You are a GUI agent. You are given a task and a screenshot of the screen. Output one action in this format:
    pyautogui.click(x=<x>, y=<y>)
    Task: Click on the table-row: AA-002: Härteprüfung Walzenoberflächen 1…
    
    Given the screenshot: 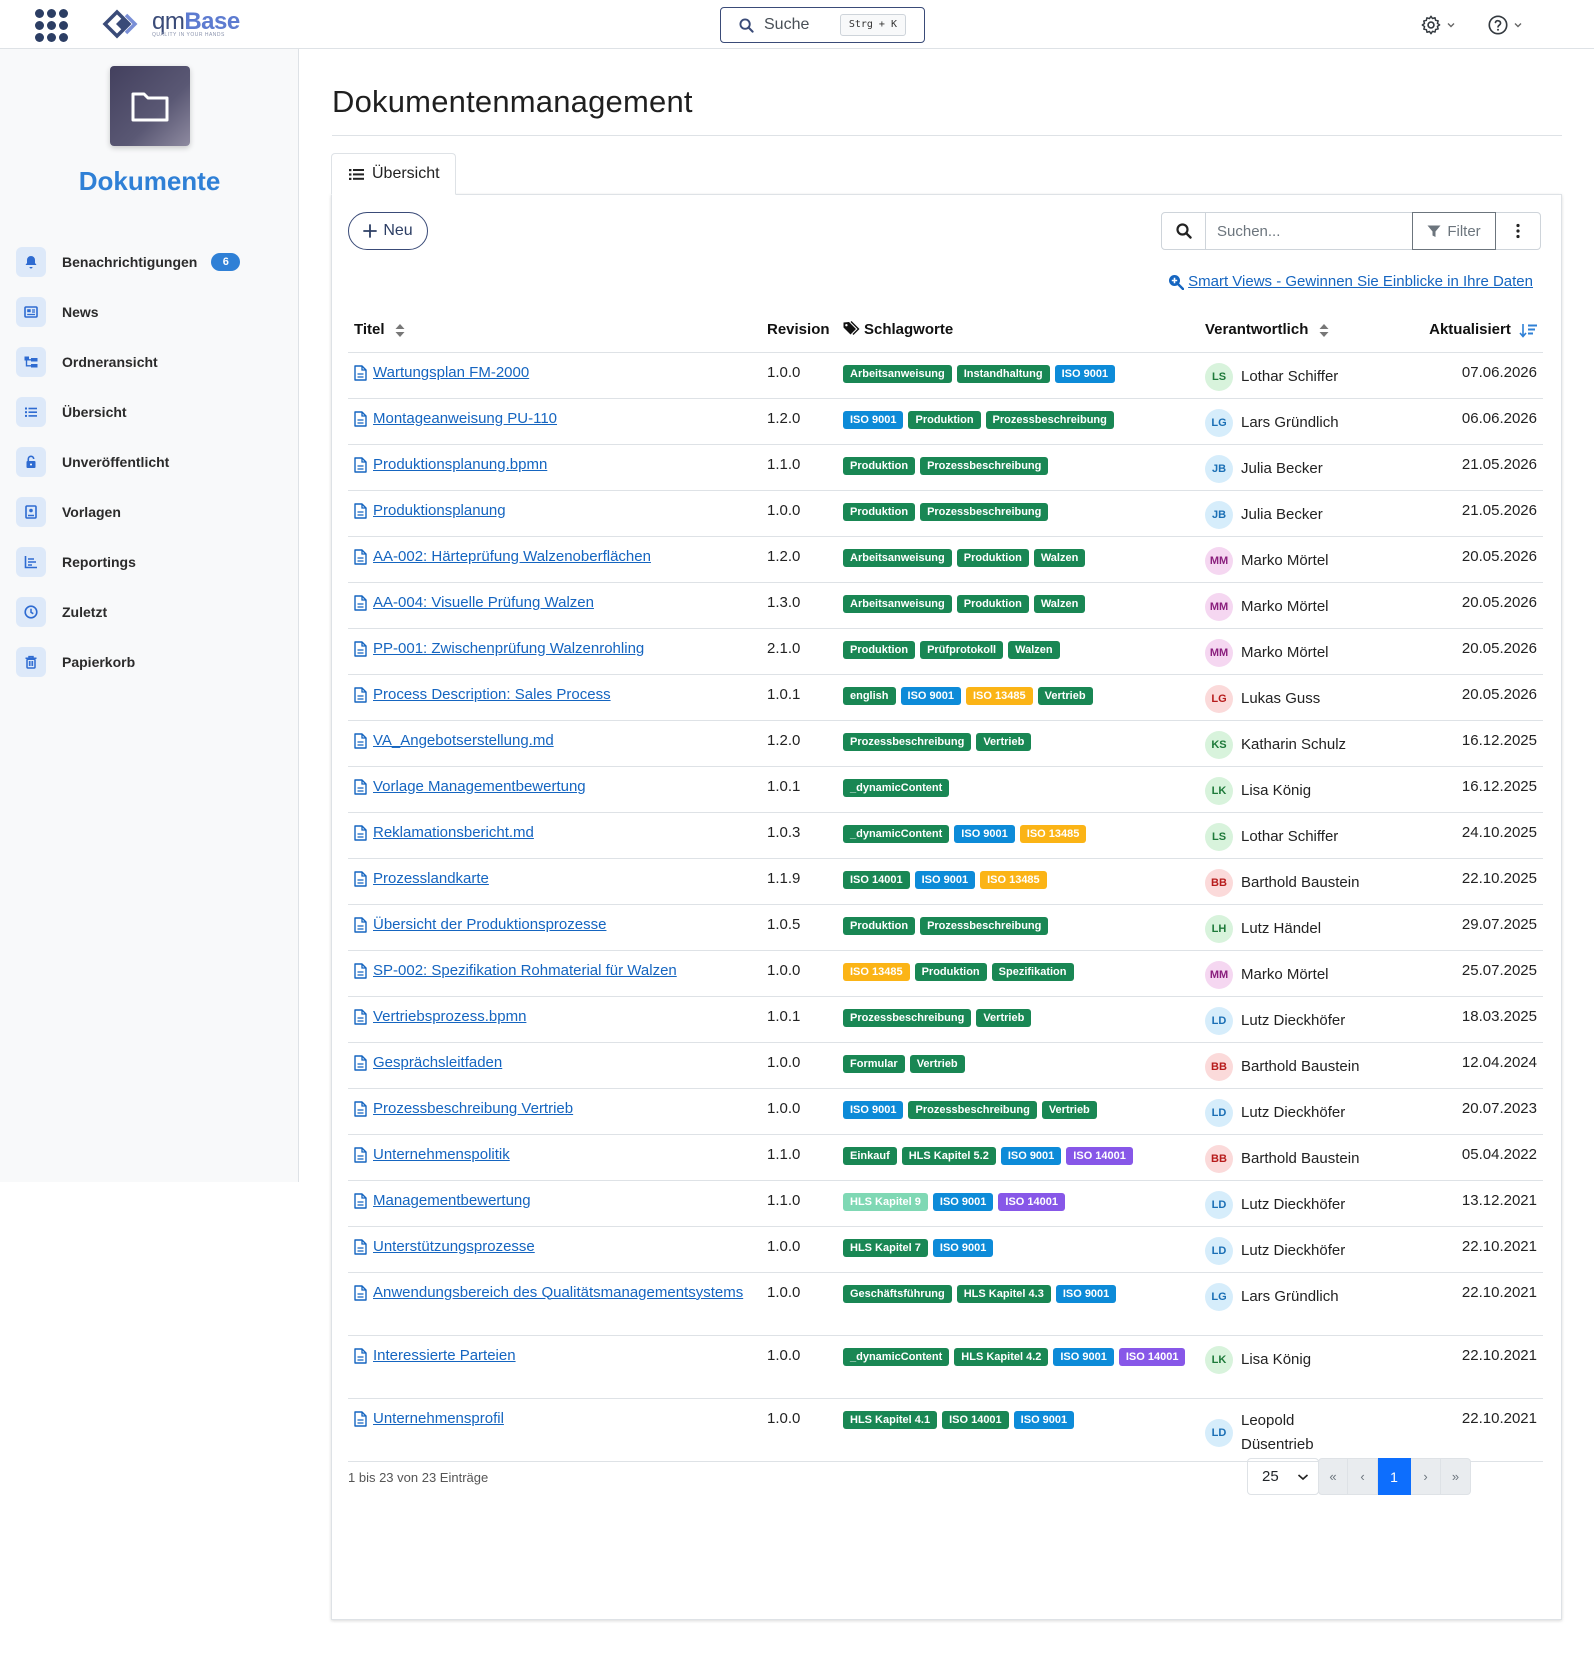 What is the action you would take?
    pyautogui.click(x=945, y=559)
    